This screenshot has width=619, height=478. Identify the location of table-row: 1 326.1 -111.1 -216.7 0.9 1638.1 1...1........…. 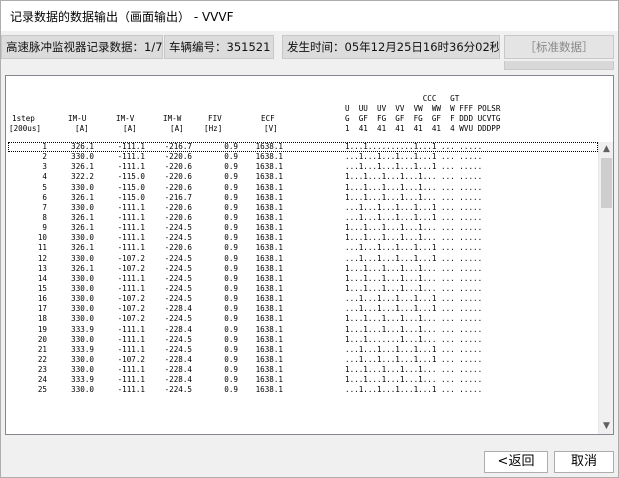
(303, 147).